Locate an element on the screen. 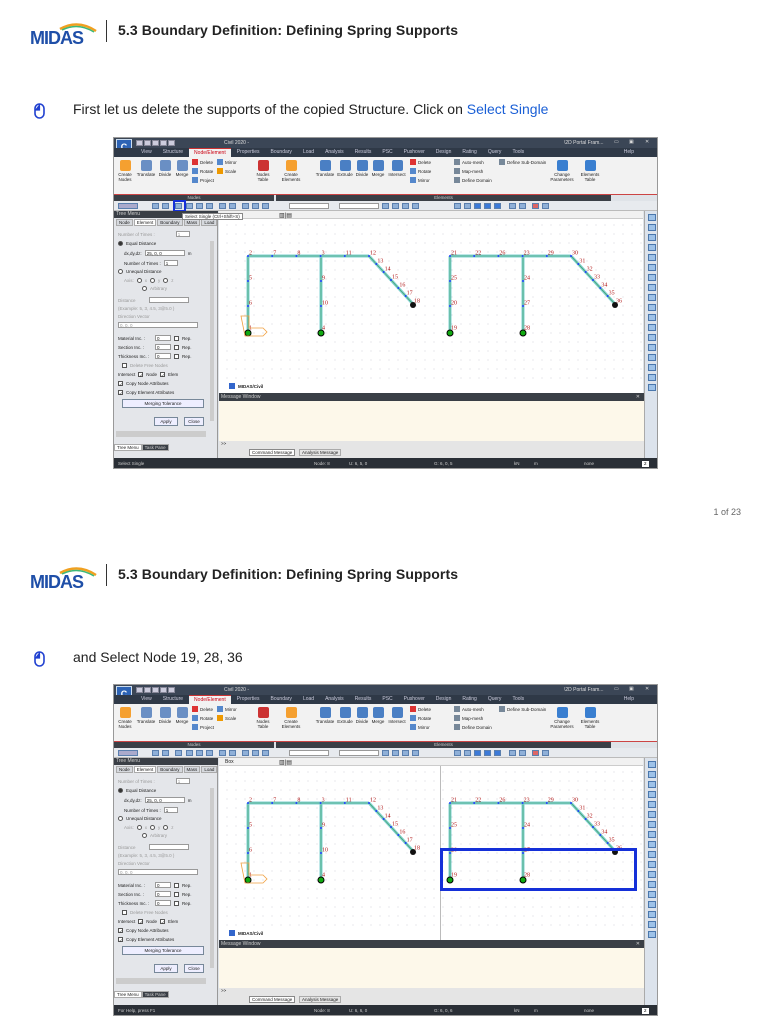 Image resolution: width=768 pixels, height=1024 pixels. merge-elements-button: Merge is located at coordinates (378, 168).